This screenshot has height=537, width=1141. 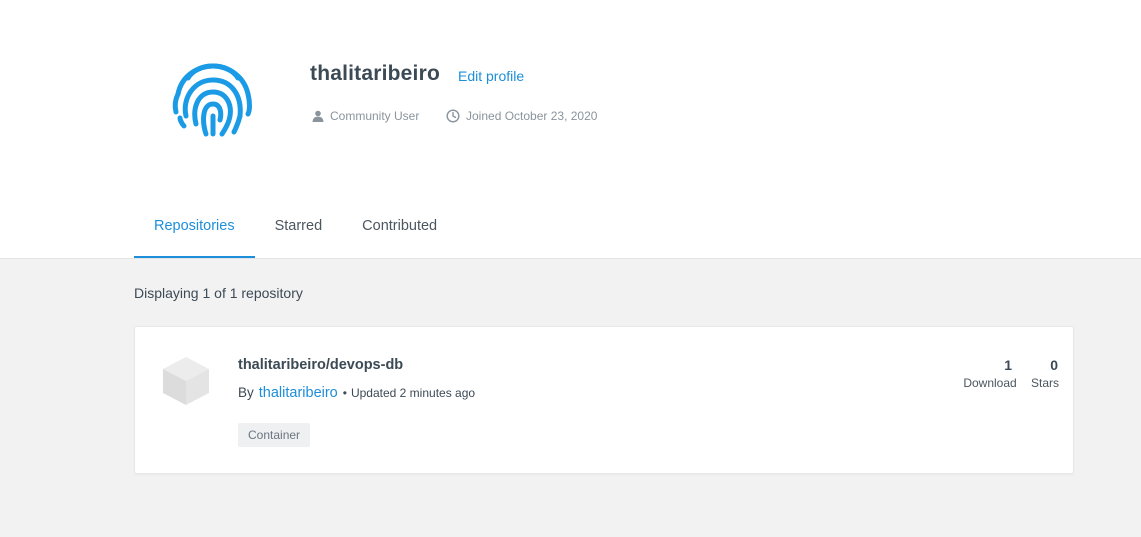 I want to click on user-icon, so click(x=318, y=116).